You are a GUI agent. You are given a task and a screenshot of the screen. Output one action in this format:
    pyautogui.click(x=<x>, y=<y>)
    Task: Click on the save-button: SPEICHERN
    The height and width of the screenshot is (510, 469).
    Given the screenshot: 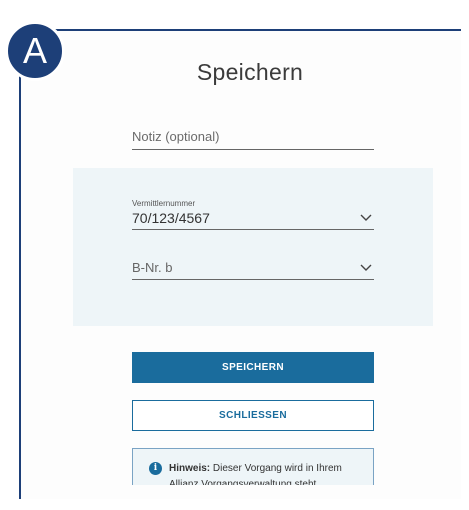 What is the action you would take?
    pyautogui.click(x=253, y=367)
    